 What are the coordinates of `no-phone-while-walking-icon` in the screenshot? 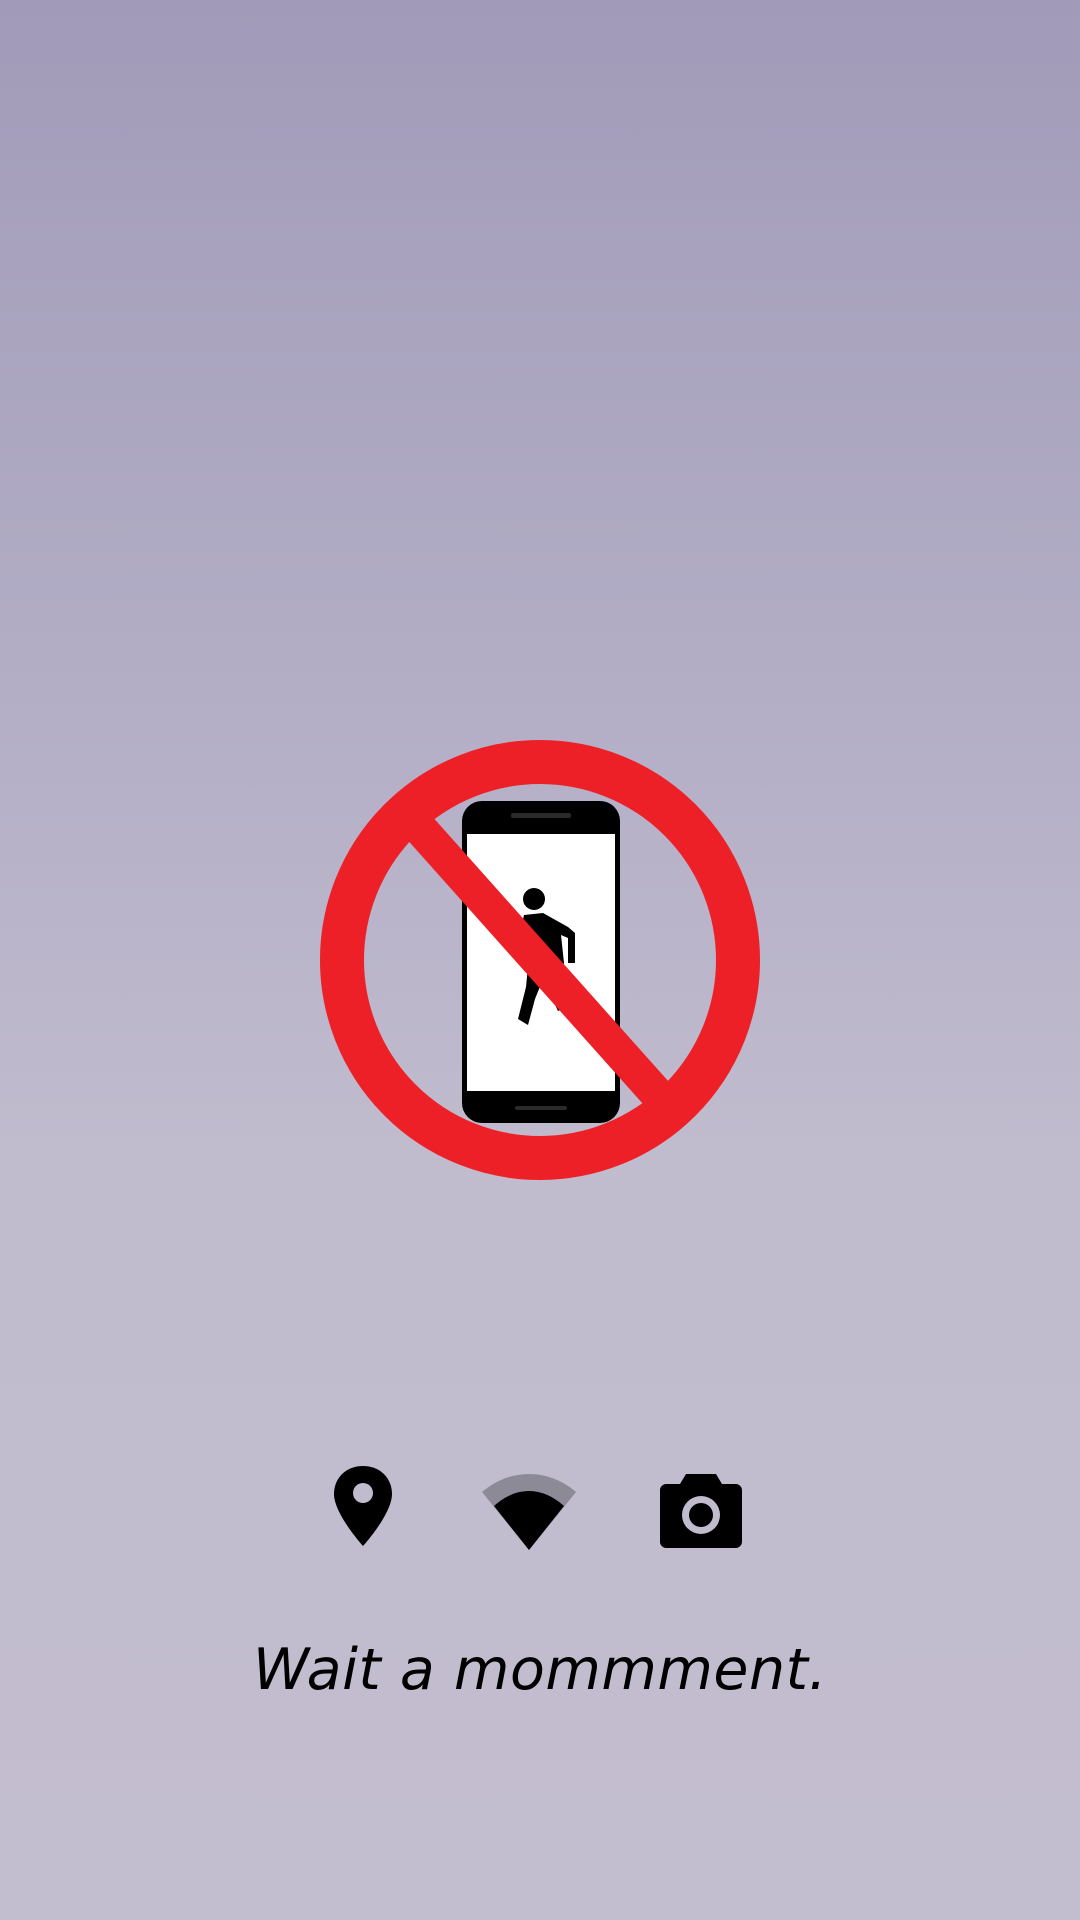 It's located at (540, 960).